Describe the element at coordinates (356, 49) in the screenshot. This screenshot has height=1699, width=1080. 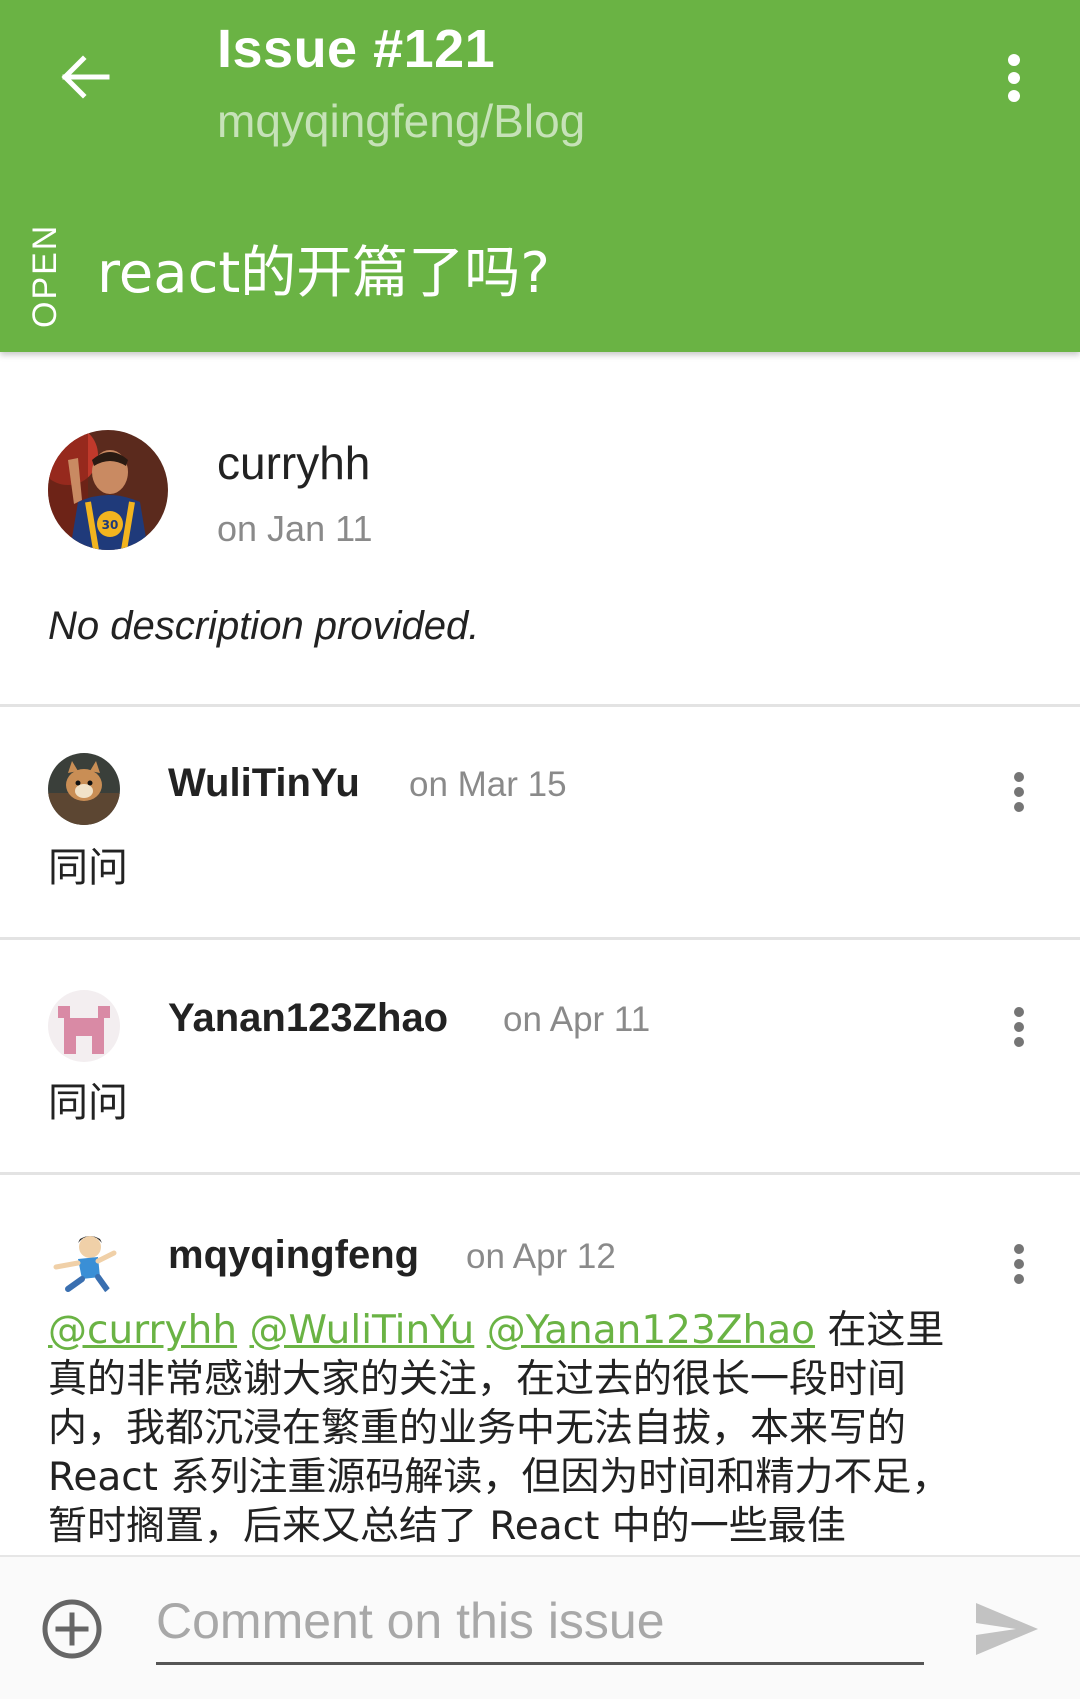
I see `issue-number-title: Issue #121` at that location.